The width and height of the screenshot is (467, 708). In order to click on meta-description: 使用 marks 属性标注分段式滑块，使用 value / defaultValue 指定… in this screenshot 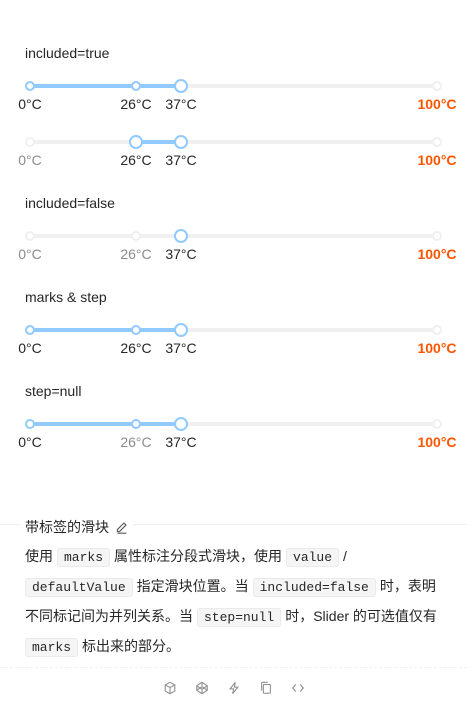, I will do `click(231, 602)`.